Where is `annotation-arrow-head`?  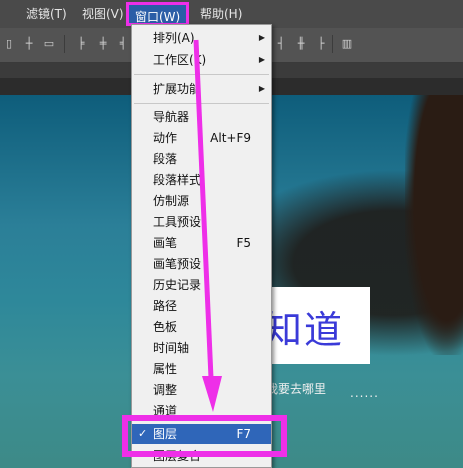
annotation-arrow-head is located at coordinates (212, 394).